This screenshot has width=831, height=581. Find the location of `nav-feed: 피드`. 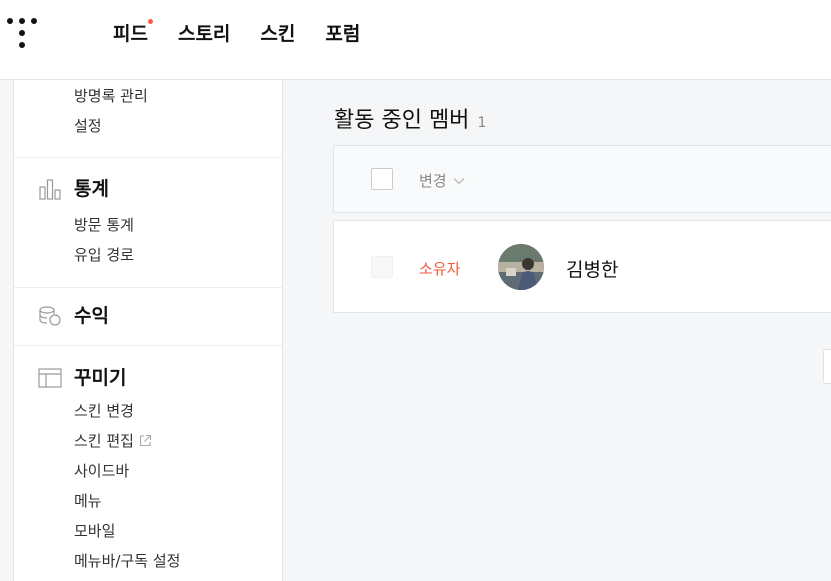

nav-feed: 피드 is located at coordinates (133, 32).